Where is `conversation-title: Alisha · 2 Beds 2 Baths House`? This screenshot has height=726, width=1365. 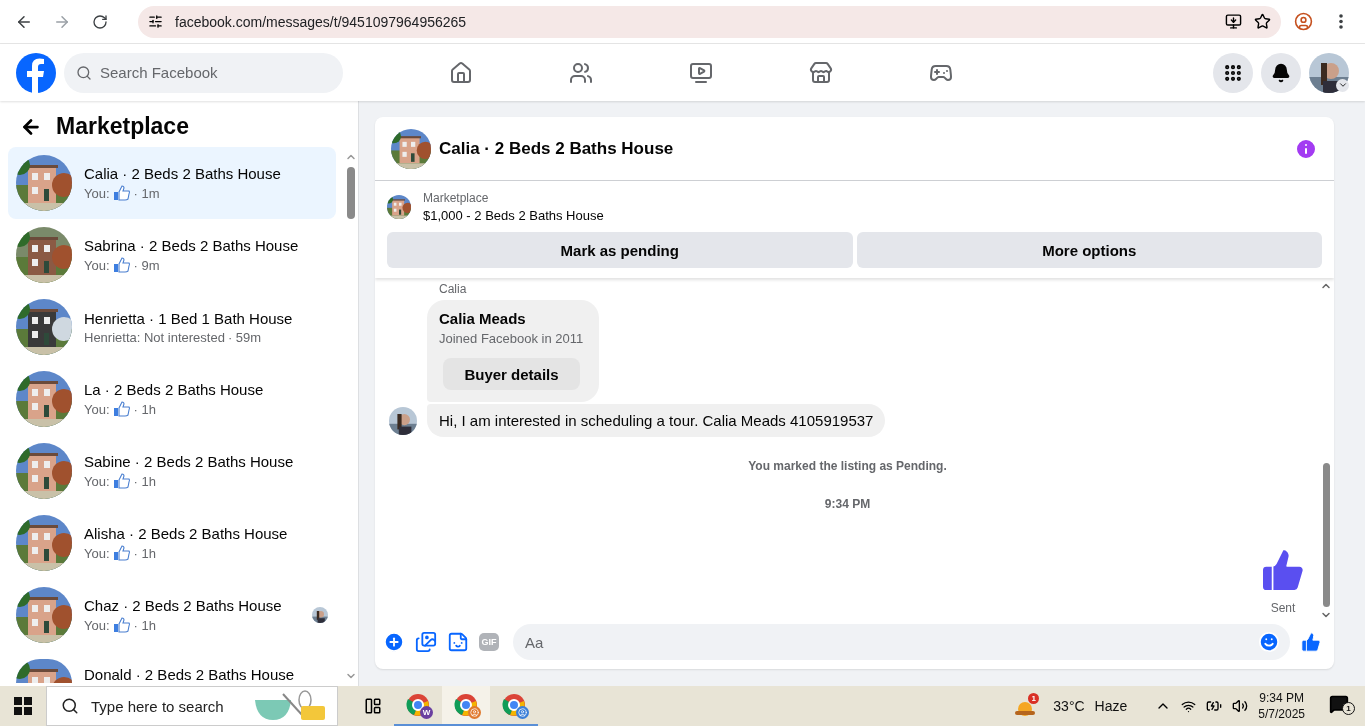 conversation-title: Alisha · 2 Beds 2 Baths House is located at coordinates (186, 533).